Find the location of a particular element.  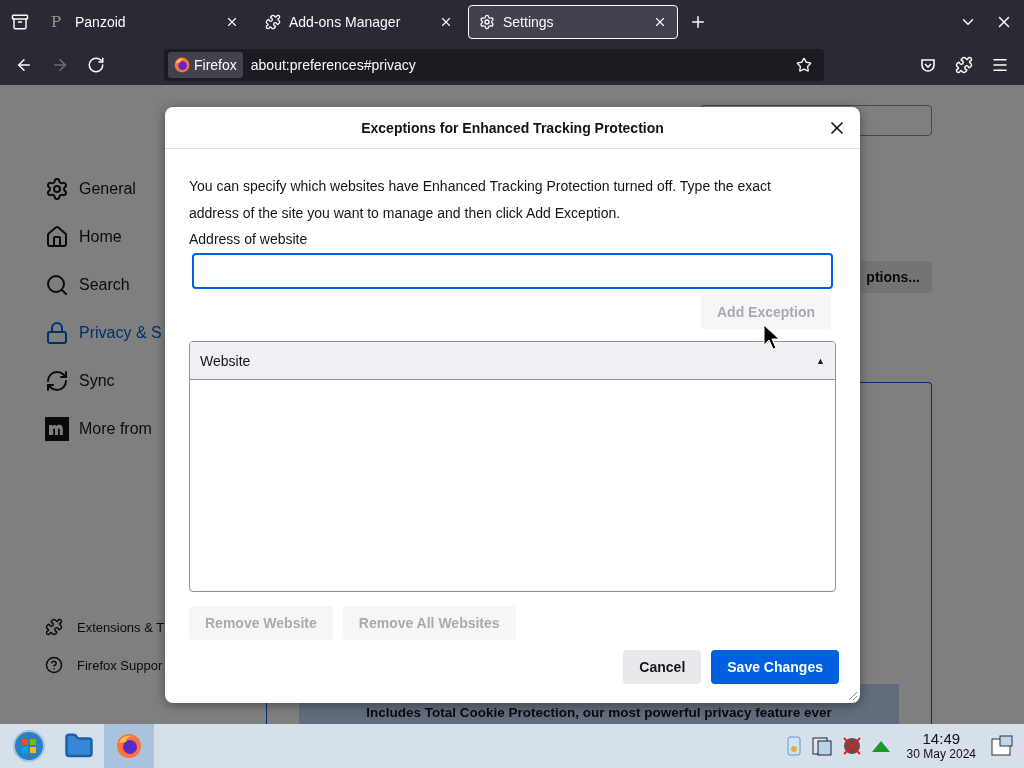

dialog-description: You can specify which websites have Enhanced Tracking Protection turned off. Type the exact address of the site you want to manage and then click Add Exception. is located at coordinates (480, 200).